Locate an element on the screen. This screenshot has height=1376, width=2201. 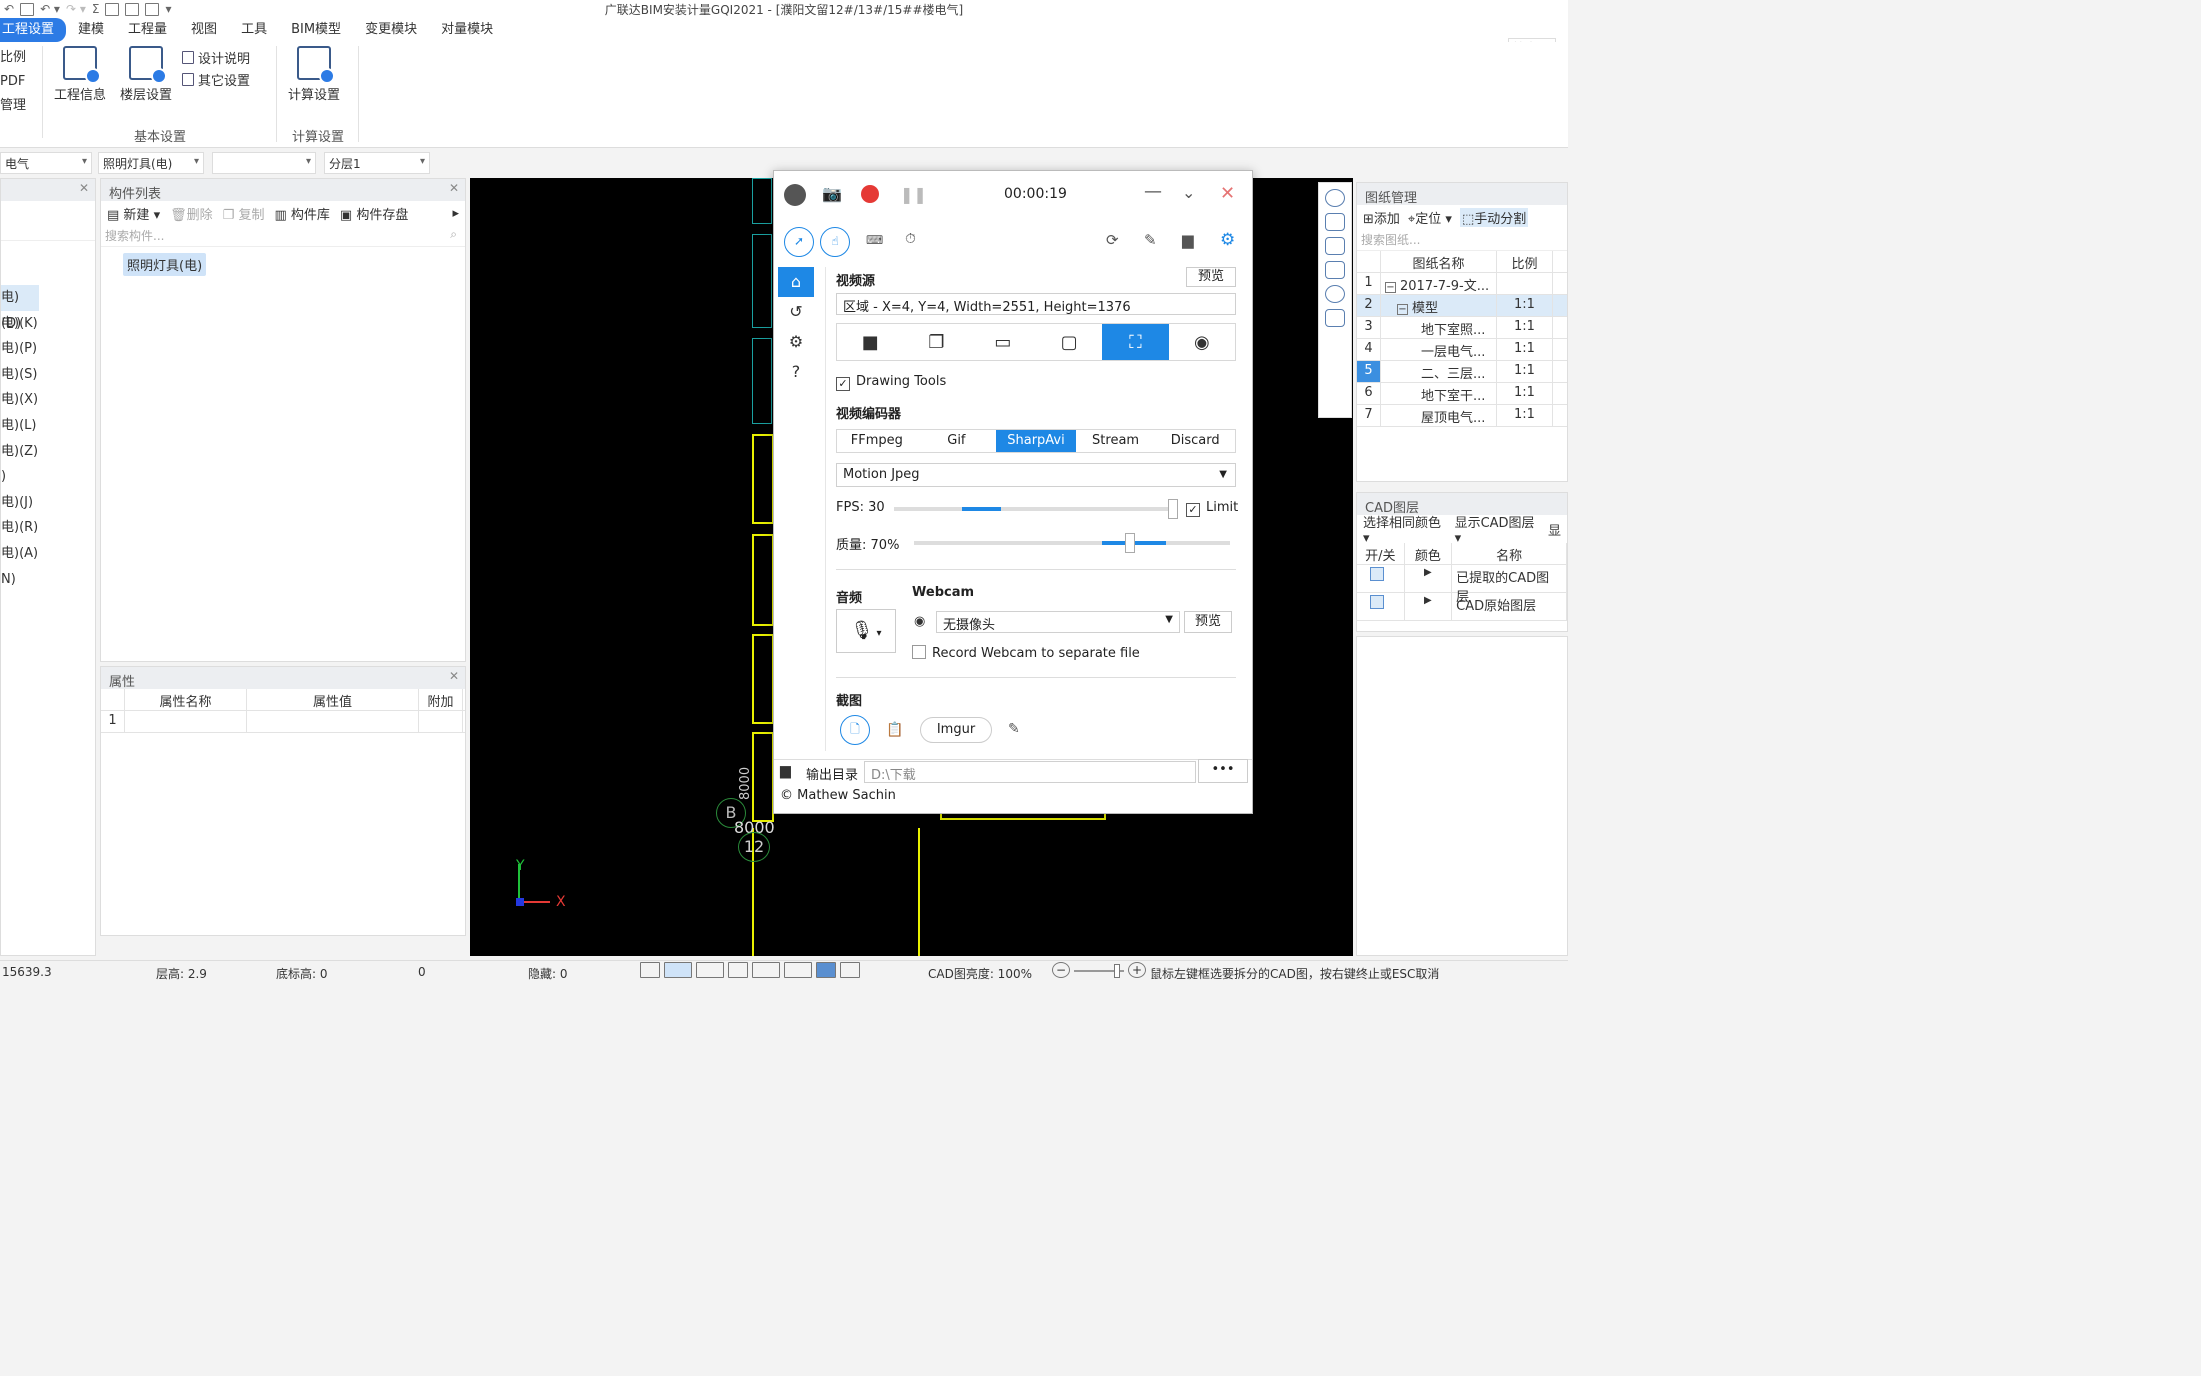
3d-view-icon is located at coordinates (1335, 222).